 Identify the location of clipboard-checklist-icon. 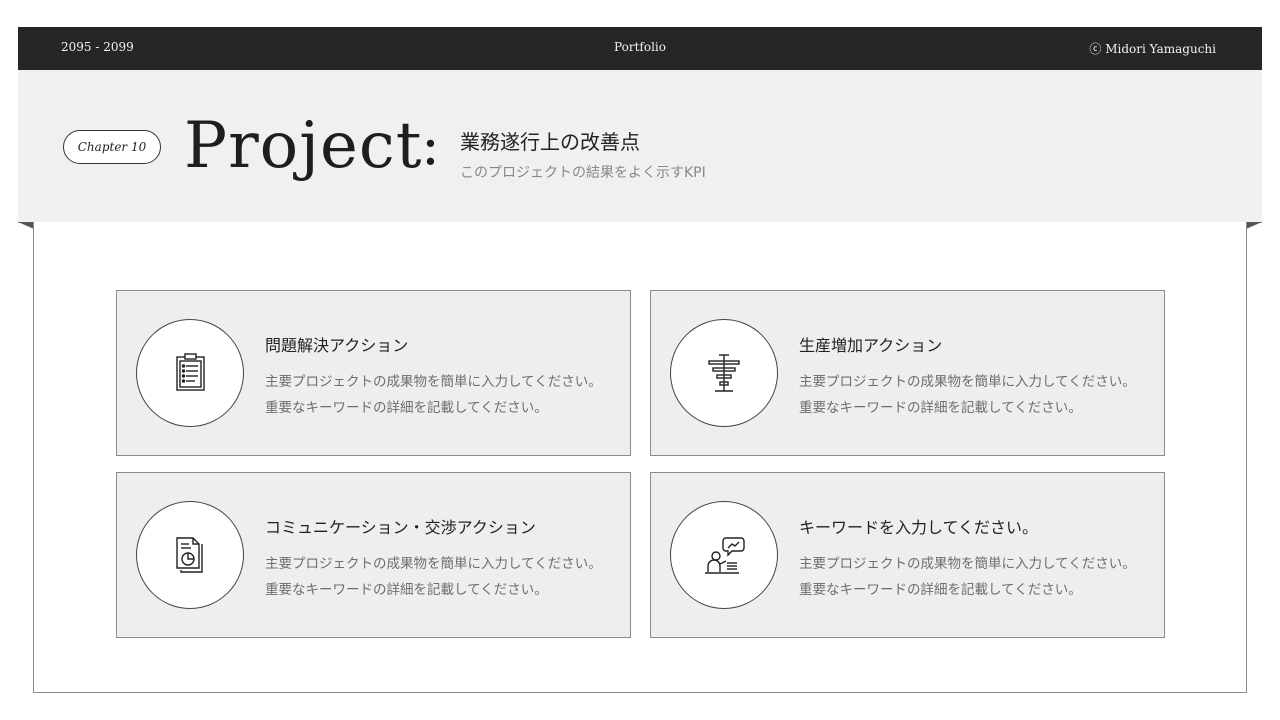
(190, 372).